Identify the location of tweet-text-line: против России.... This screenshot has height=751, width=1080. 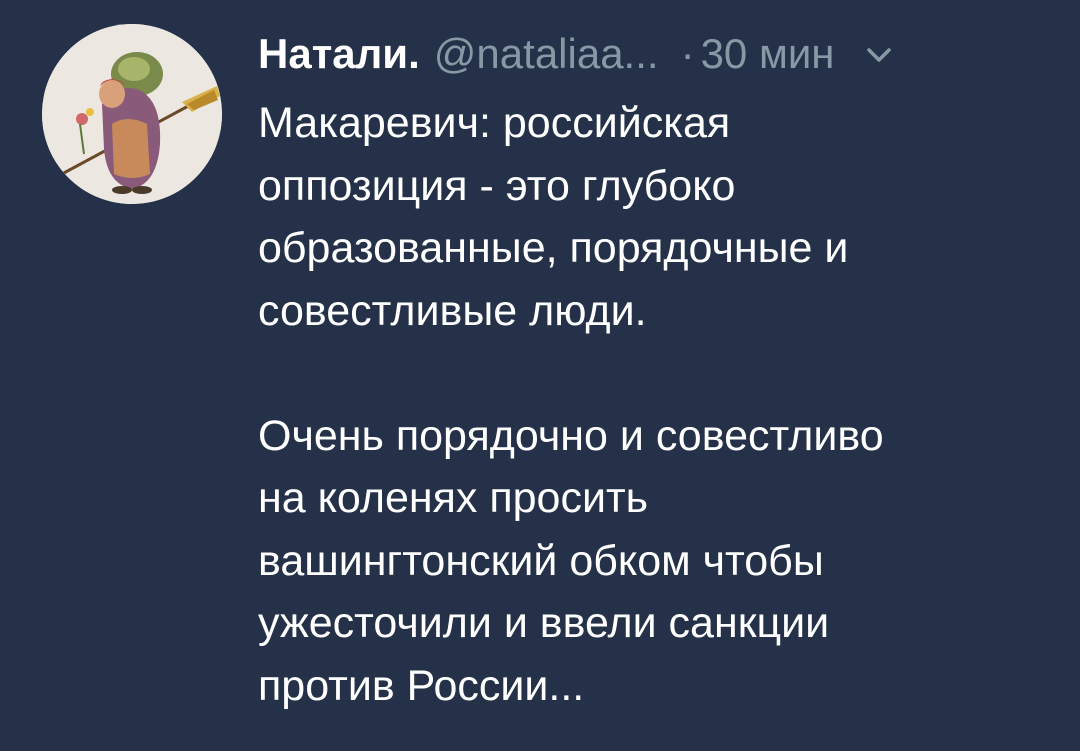
(421, 685).